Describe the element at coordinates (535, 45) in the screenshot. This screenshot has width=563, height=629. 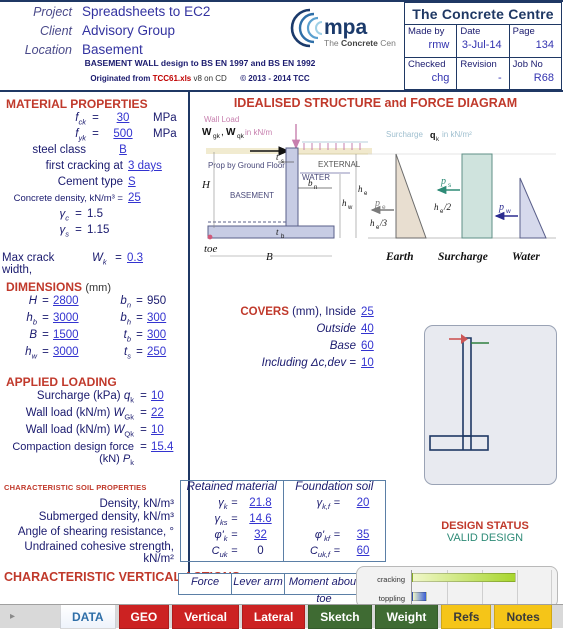
I see `page-value: 134` at that location.